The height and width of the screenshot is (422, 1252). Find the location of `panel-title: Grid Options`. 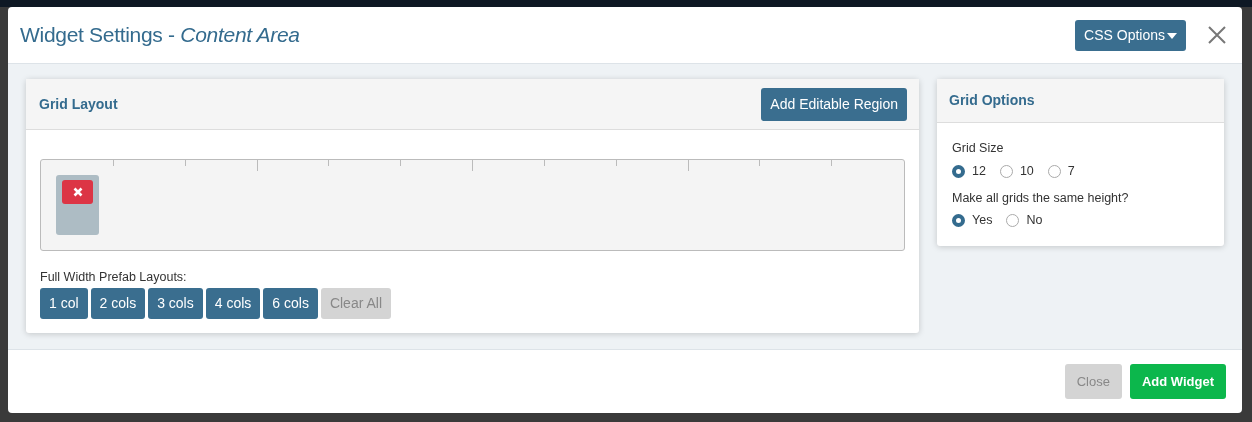

panel-title: Grid Options is located at coordinates (992, 101).